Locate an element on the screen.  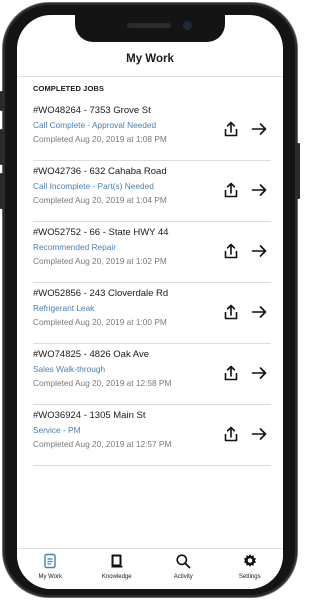
job-title: #WO42736 - 632 Cahaba Road is located at coordinates (100, 171).